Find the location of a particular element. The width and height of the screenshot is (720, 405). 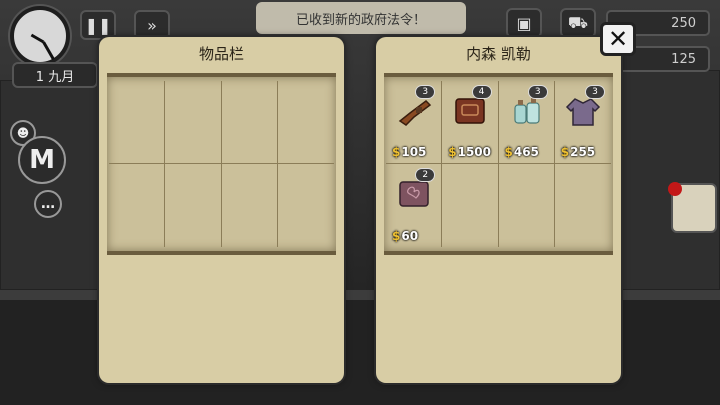

jacket-item-icon is located at coordinates (582, 112).